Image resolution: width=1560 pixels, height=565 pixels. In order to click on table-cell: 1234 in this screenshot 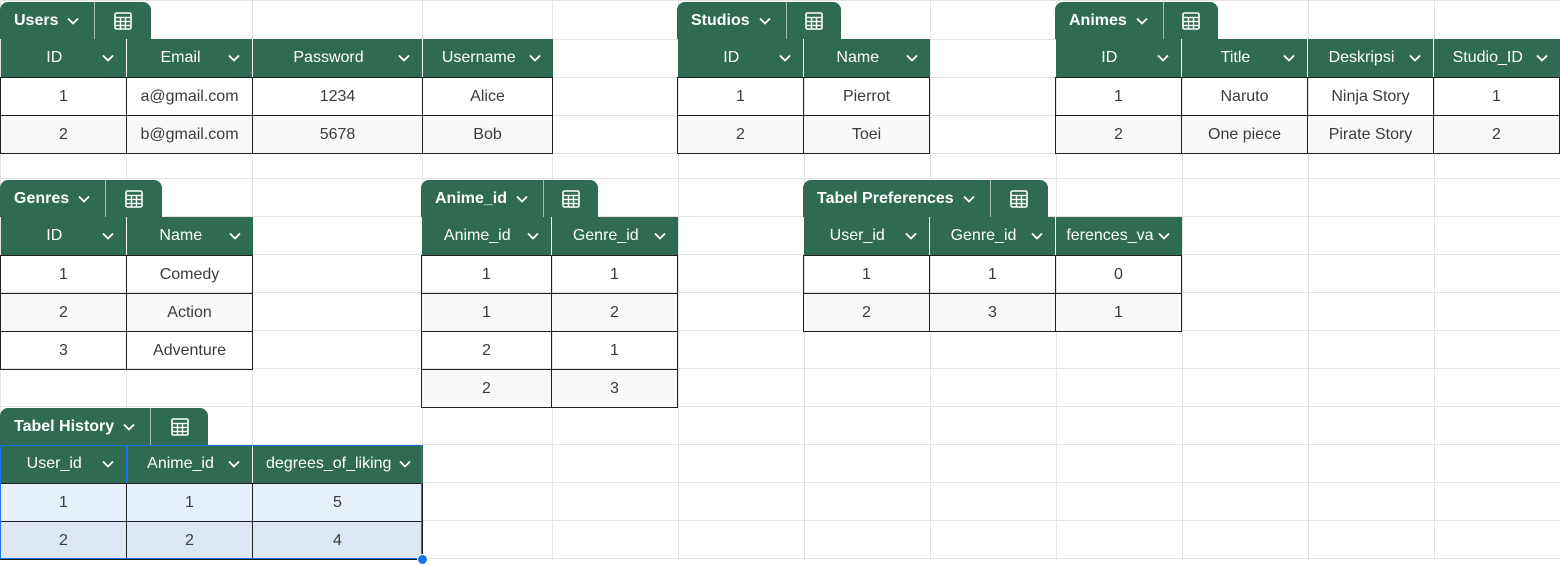, I will do `click(337, 96)`.